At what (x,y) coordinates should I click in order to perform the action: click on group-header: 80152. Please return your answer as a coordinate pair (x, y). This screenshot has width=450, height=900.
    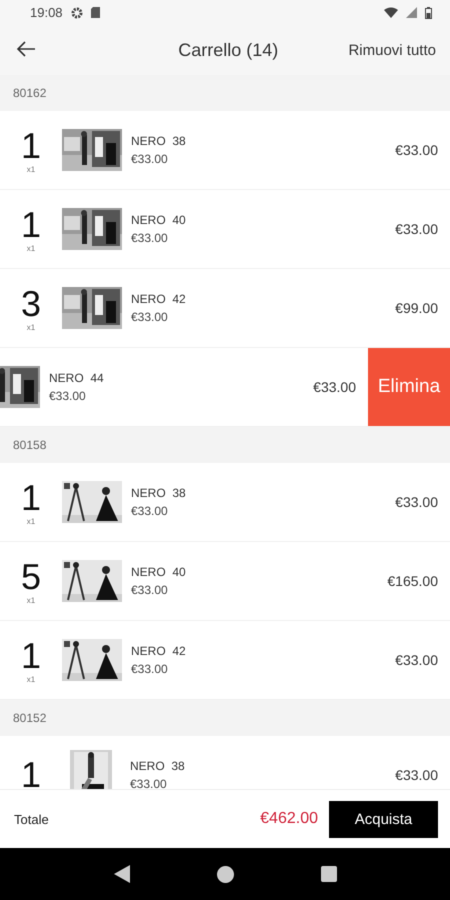
    Looking at the image, I should click on (225, 718).